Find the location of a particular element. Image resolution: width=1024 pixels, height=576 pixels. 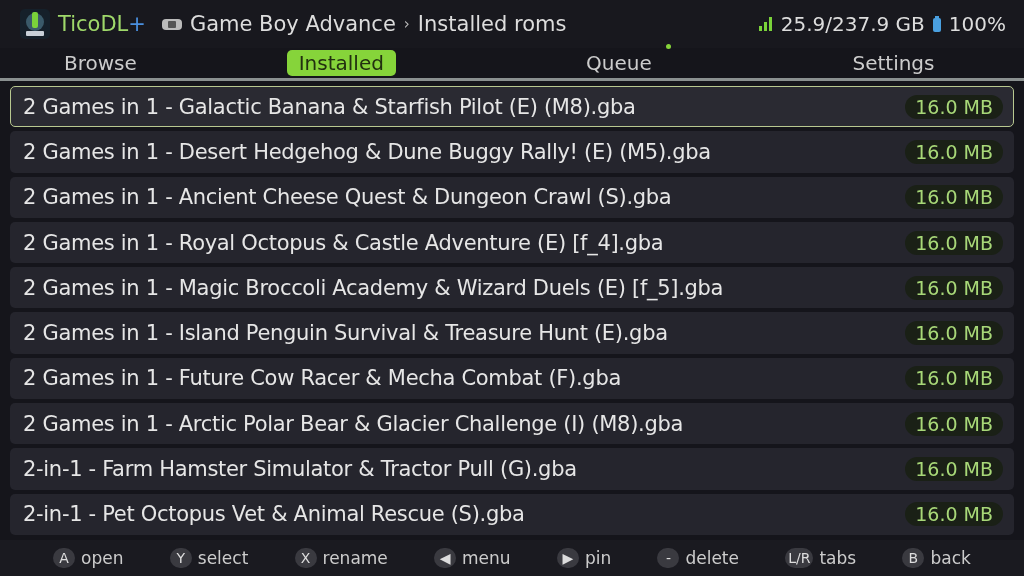

button-glyph: Y is located at coordinates (180, 558).